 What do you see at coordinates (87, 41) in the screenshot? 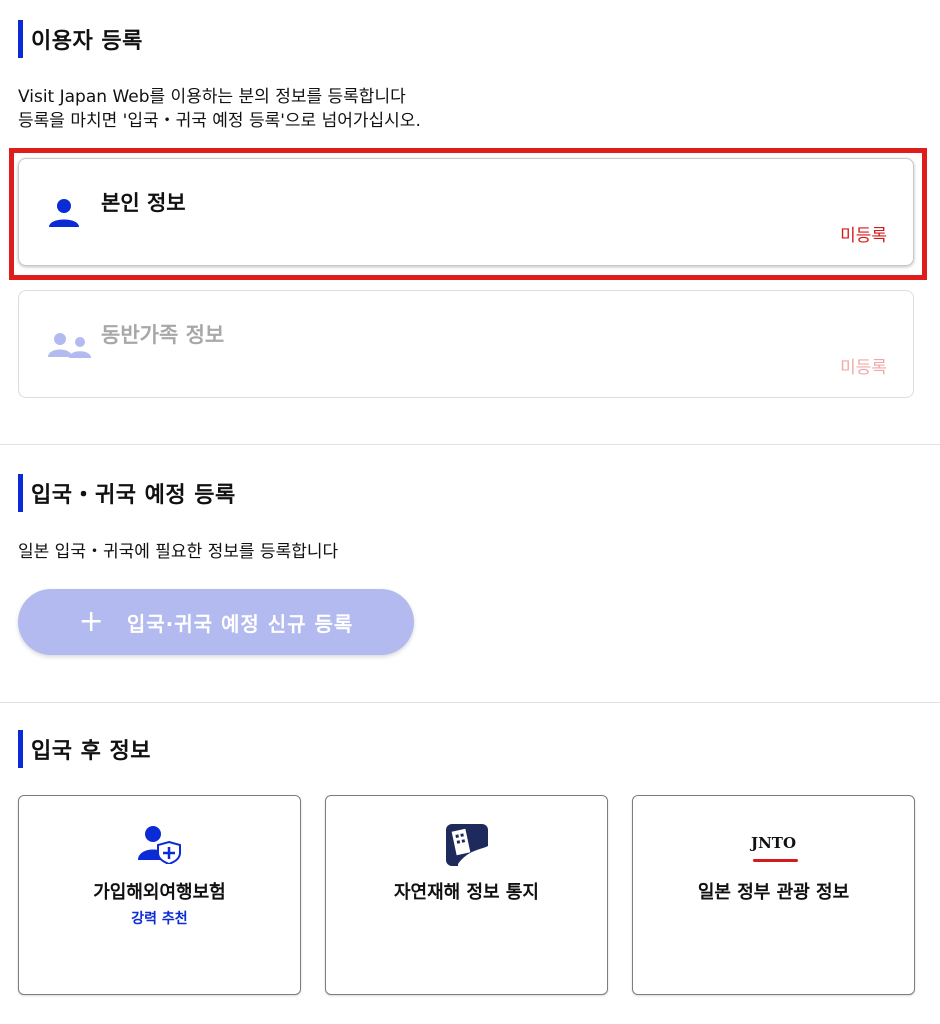
I see `user-registration-title: 이용자 등록` at bounding box center [87, 41].